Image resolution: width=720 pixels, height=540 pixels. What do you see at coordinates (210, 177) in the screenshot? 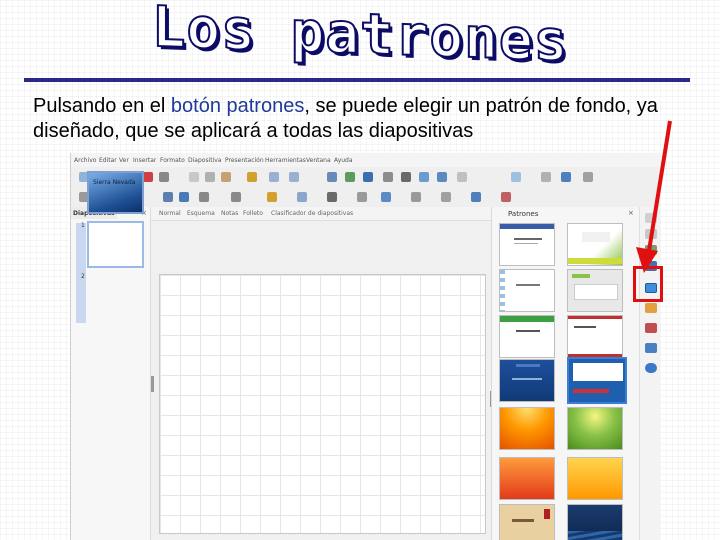
I see `copy-icon` at bounding box center [210, 177].